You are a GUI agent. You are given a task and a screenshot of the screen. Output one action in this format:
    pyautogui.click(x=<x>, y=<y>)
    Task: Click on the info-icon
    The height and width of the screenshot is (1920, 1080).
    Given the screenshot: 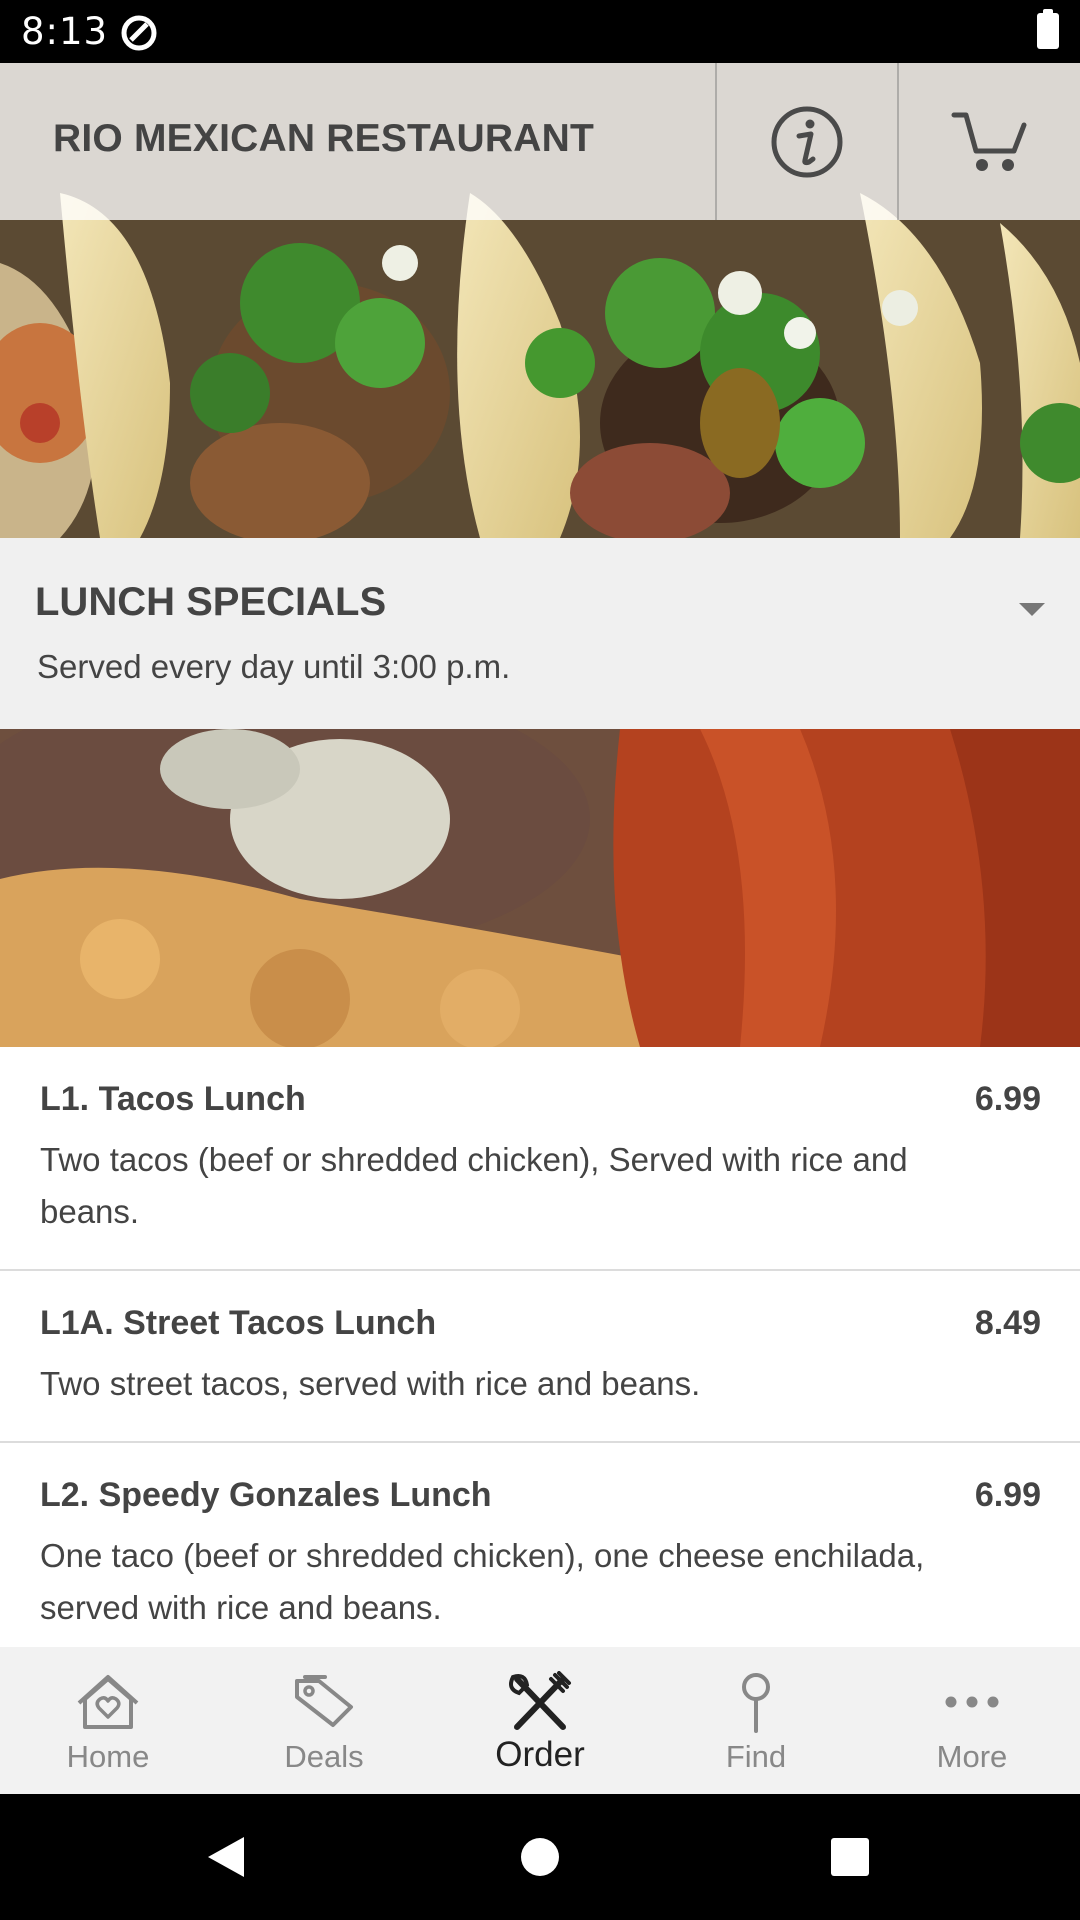 What is the action you would take?
    pyautogui.click(x=807, y=141)
    